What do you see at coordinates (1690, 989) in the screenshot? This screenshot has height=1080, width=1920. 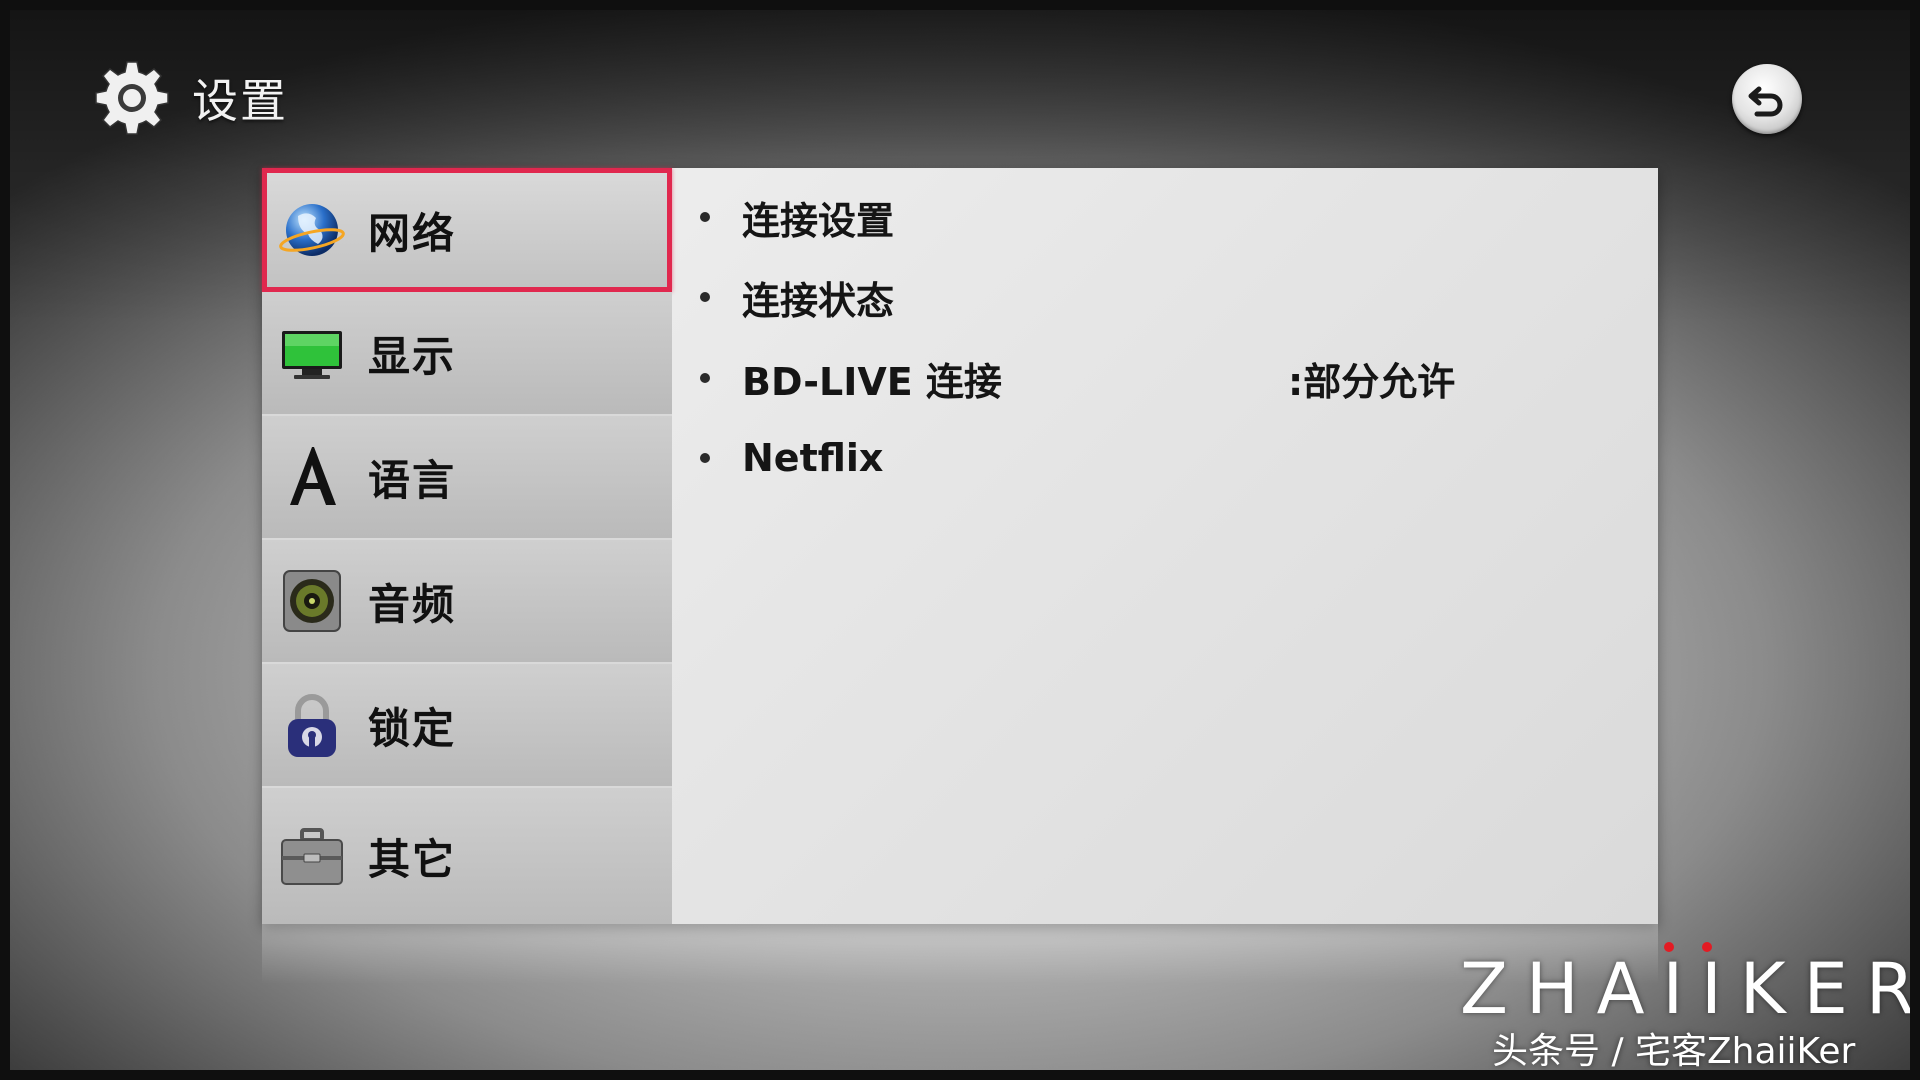 I see `watermark-logo: ZHAIIKER` at bounding box center [1690, 989].